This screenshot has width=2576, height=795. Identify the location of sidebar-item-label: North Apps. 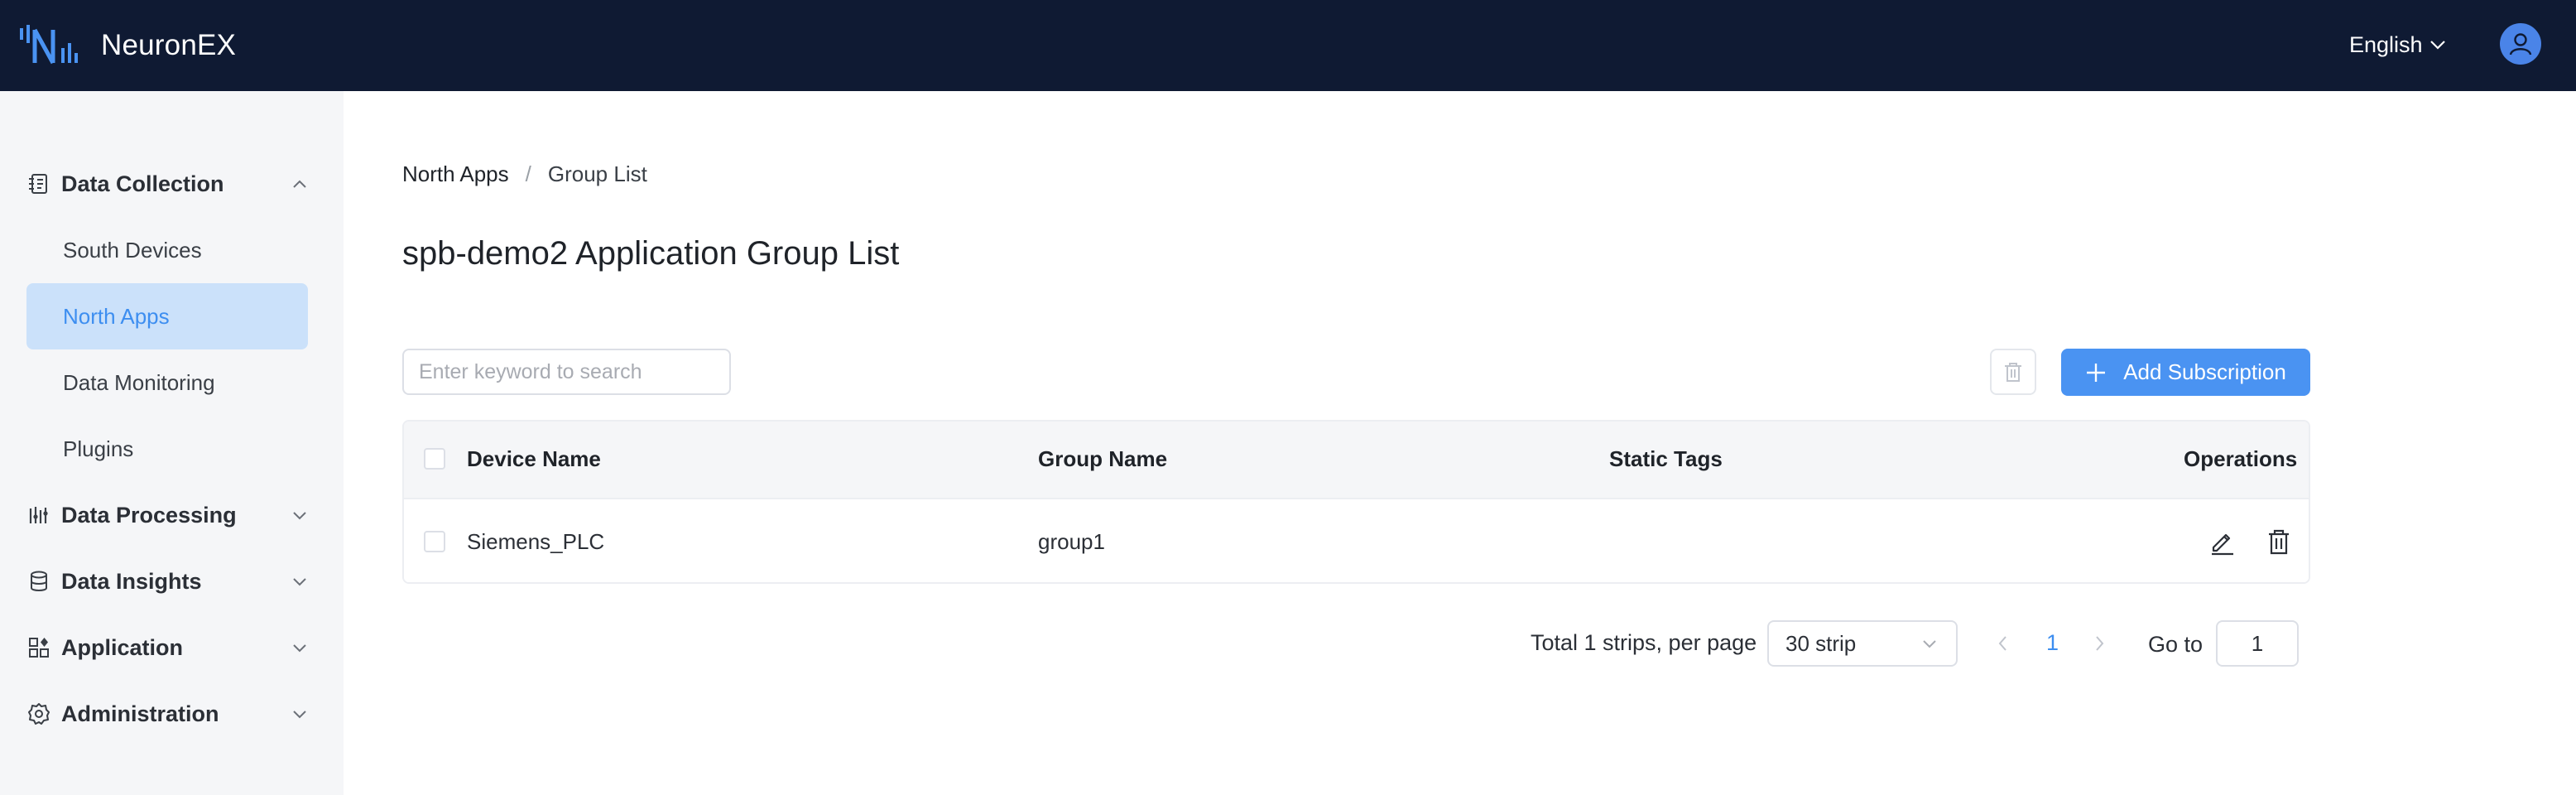
(116, 316).